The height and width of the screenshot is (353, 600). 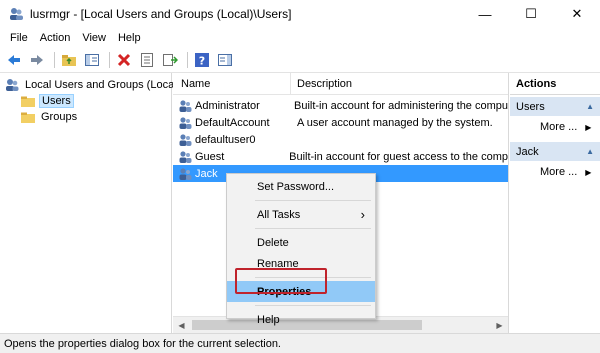 I want to click on forward-arrow-icon, so click(x=37, y=60).